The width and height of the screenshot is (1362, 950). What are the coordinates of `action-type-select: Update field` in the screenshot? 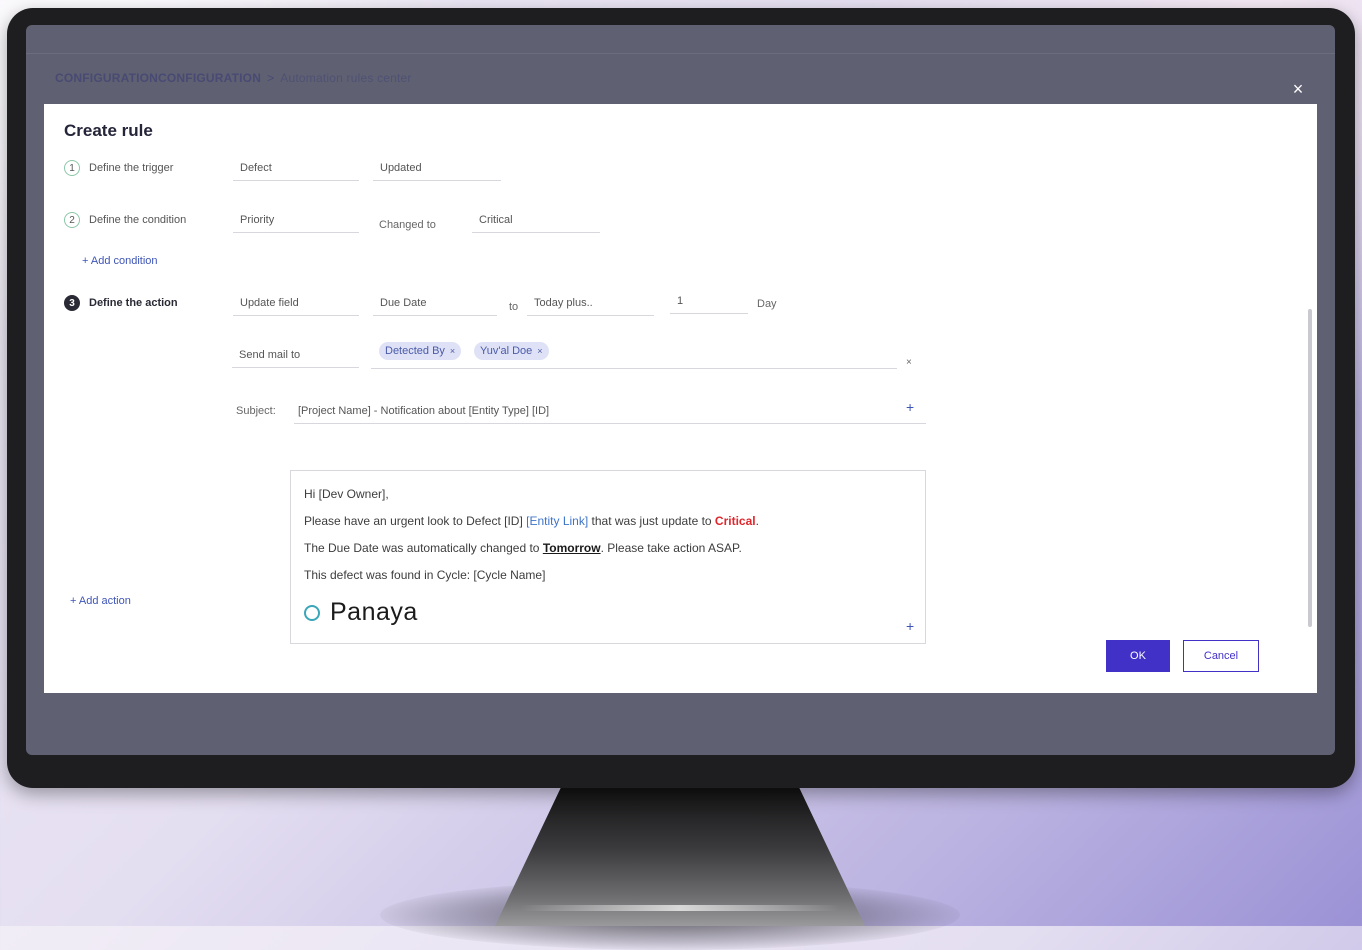 It's located at (296, 305).